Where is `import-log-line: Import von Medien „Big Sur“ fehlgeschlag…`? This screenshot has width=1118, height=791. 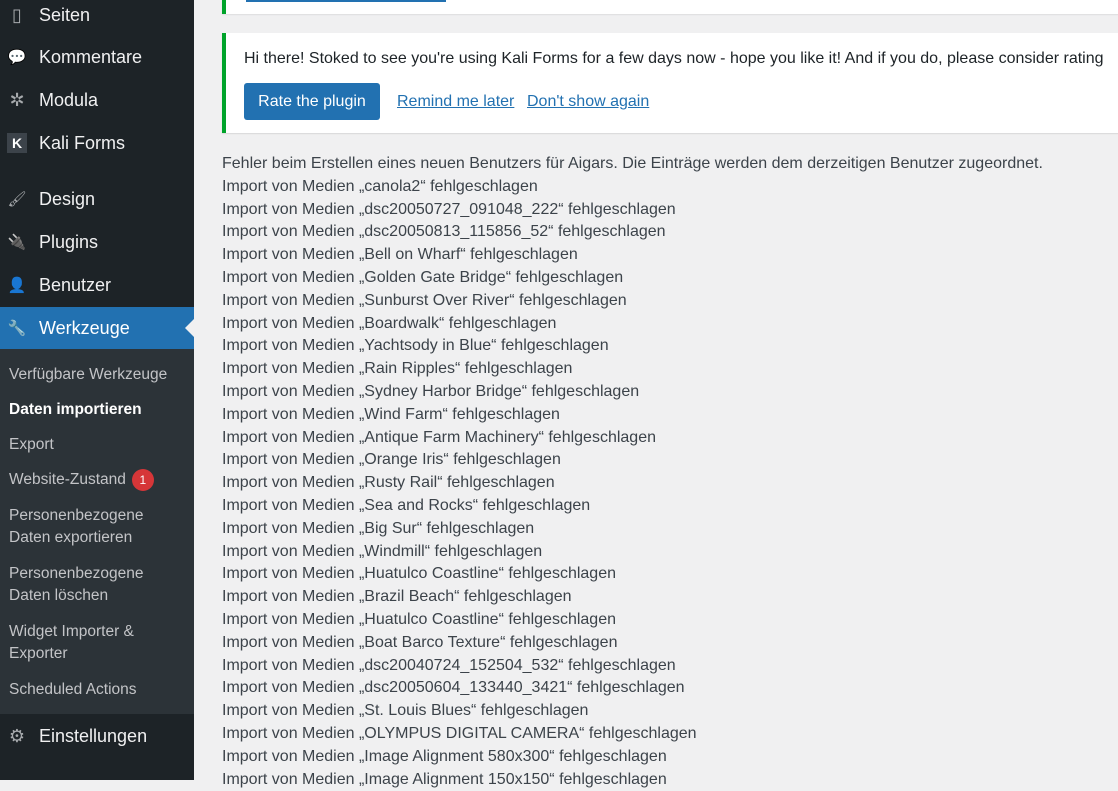
import-log-line: Import von Medien „Big Sur“ fehlgeschlag… is located at coordinates (378, 528).